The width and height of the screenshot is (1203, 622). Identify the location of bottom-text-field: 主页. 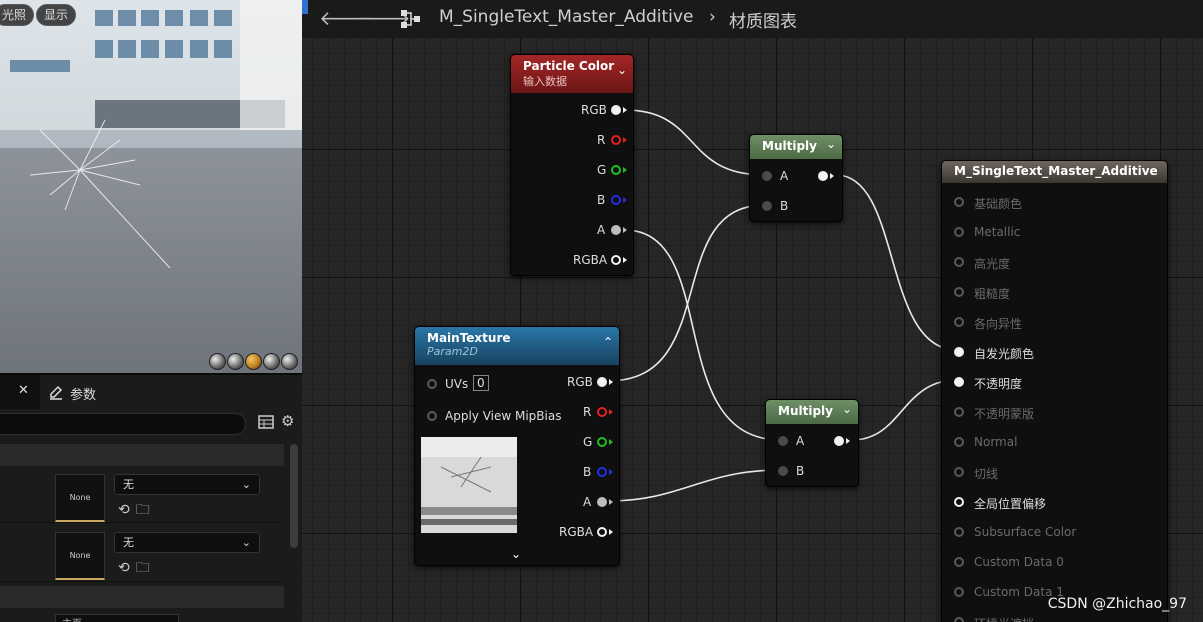
(117, 618).